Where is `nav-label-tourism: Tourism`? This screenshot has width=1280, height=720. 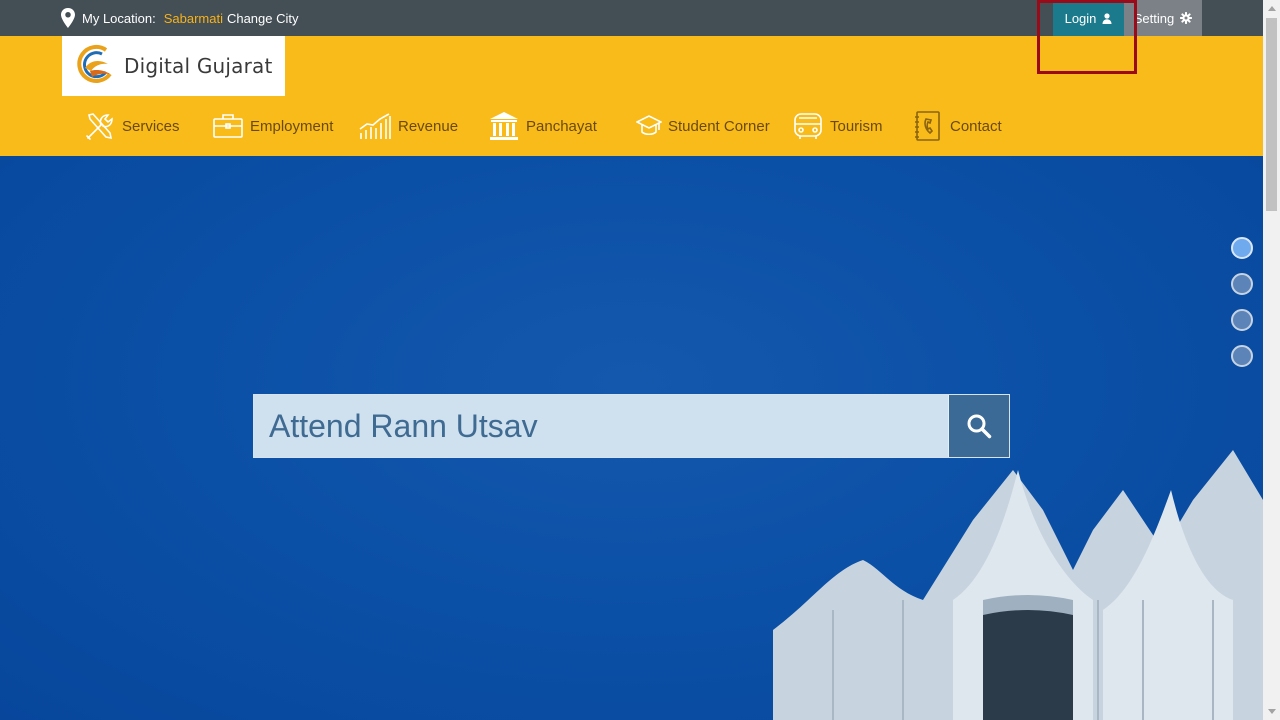
nav-label-tourism: Tourism is located at coordinates (856, 126).